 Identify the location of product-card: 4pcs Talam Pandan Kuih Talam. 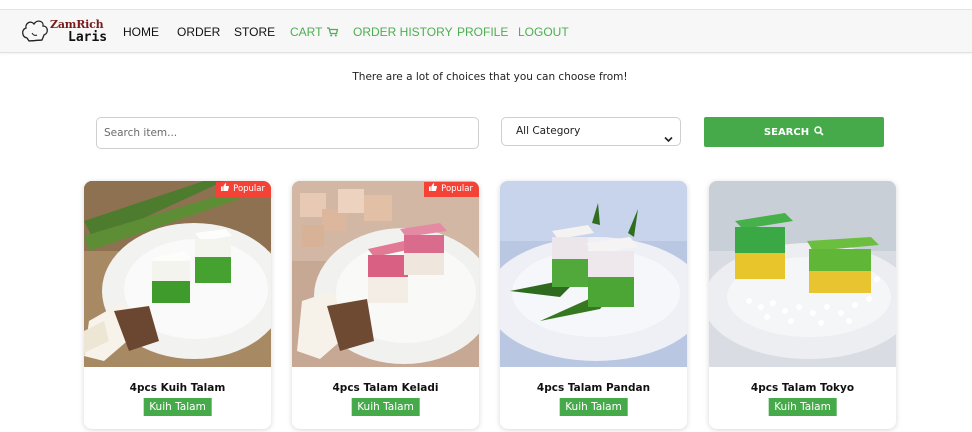
(593, 305).